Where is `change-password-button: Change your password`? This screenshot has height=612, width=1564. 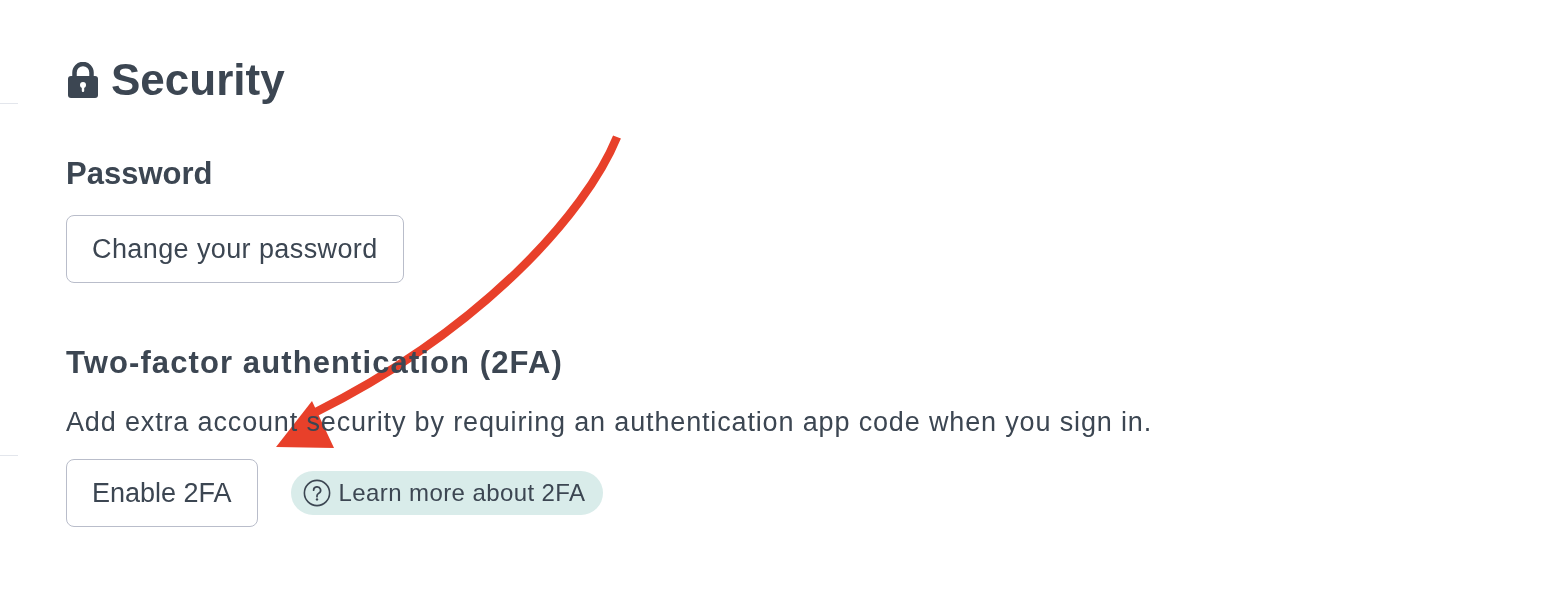
change-password-button: Change your password is located at coordinates (235, 249).